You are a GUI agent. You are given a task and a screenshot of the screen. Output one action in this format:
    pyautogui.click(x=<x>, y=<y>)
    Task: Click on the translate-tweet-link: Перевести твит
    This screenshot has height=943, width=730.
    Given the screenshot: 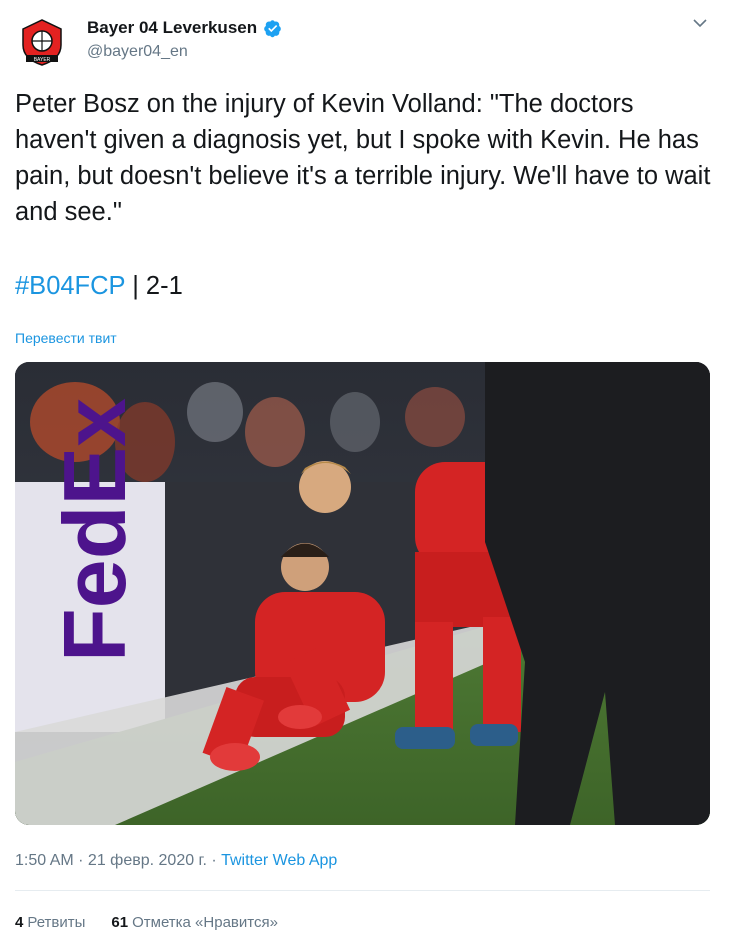 What is the action you would take?
    pyautogui.click(x=66, y=338)
    